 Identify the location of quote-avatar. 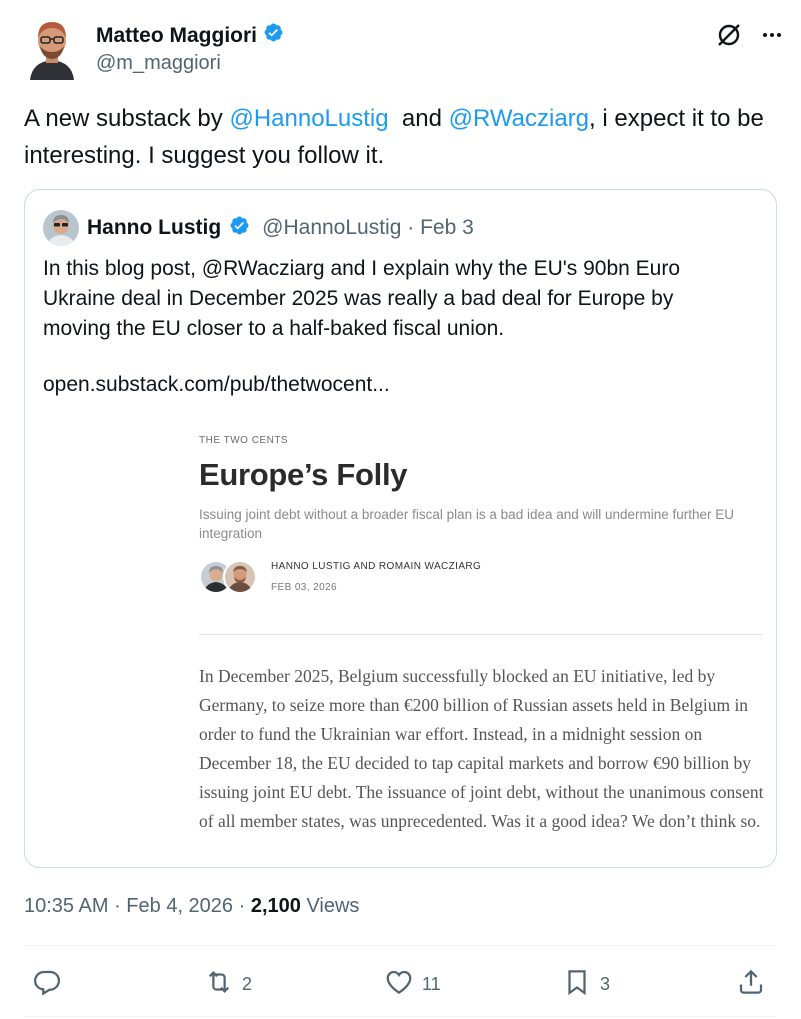
(61, 228).